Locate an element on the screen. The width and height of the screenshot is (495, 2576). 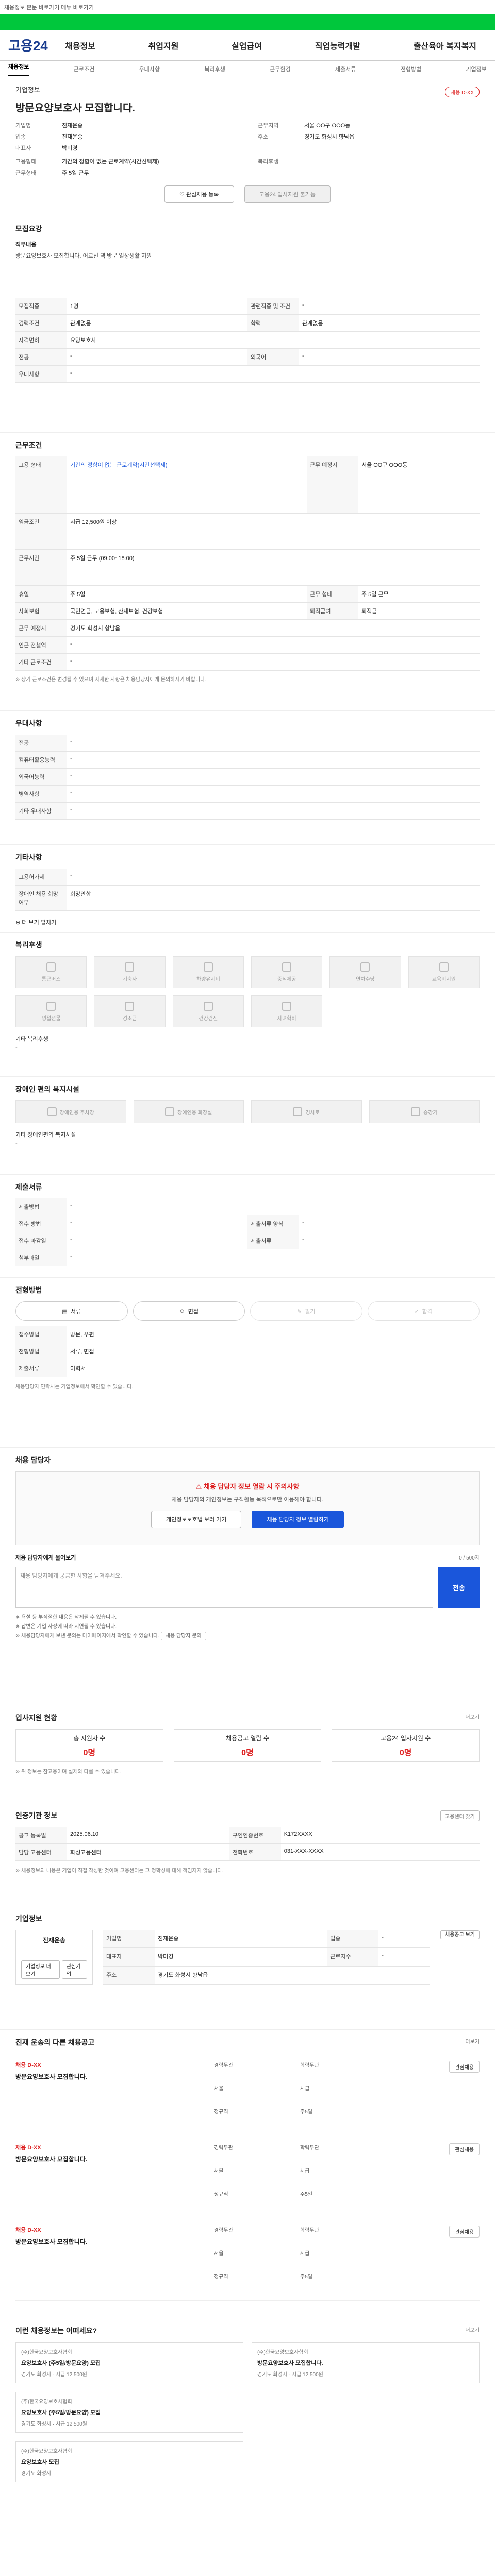
card-title: 요양보호사 모집 is located at coordinates (40, 2462).